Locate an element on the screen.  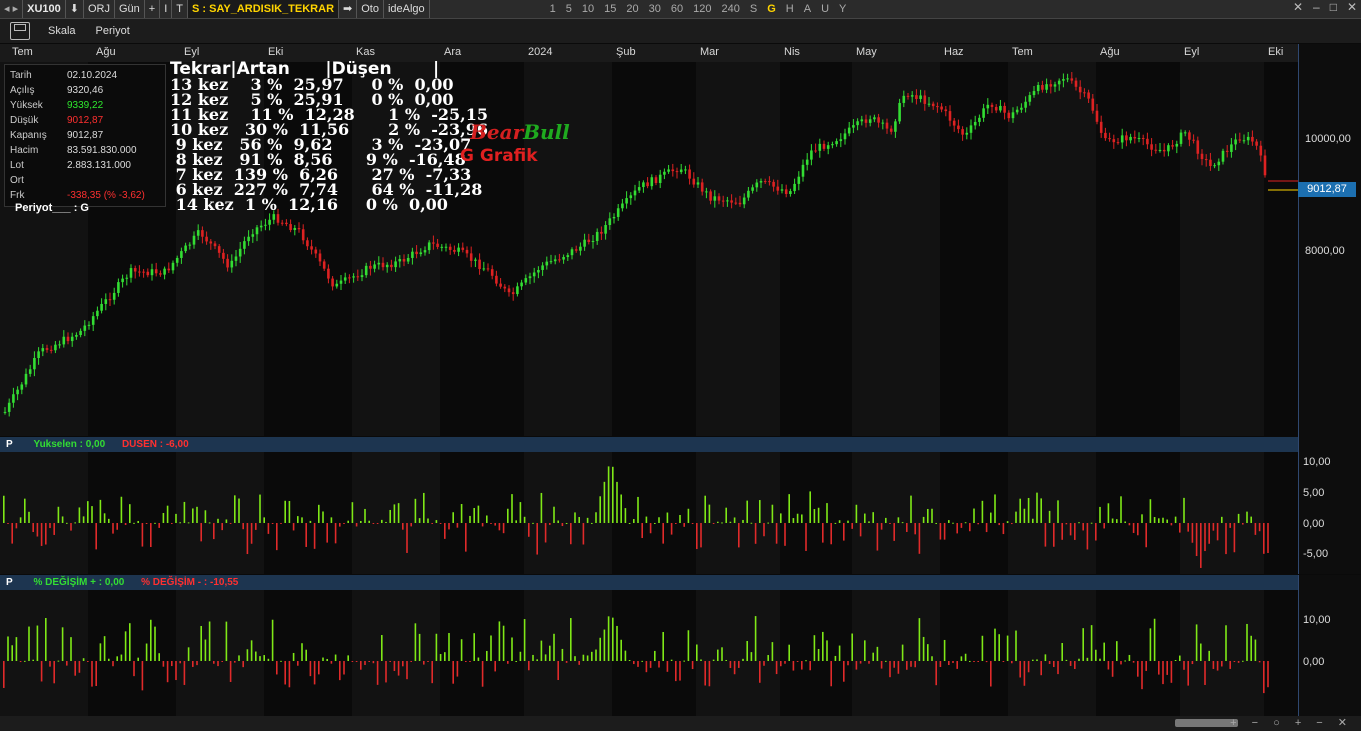
period-1: 1 is located at coordinates (553, 9).